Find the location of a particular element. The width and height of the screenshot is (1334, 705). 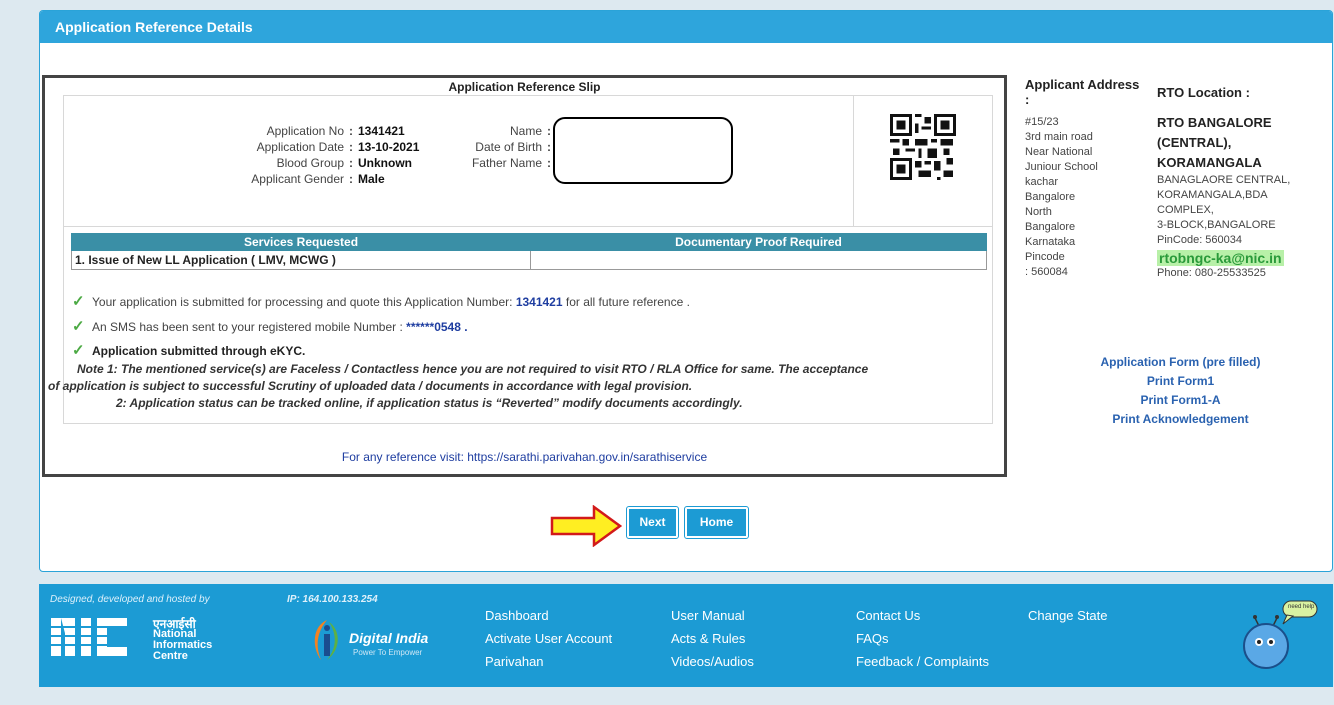

application-form-link: Application Form (pre filled) is located at coordinates (1180, 362).